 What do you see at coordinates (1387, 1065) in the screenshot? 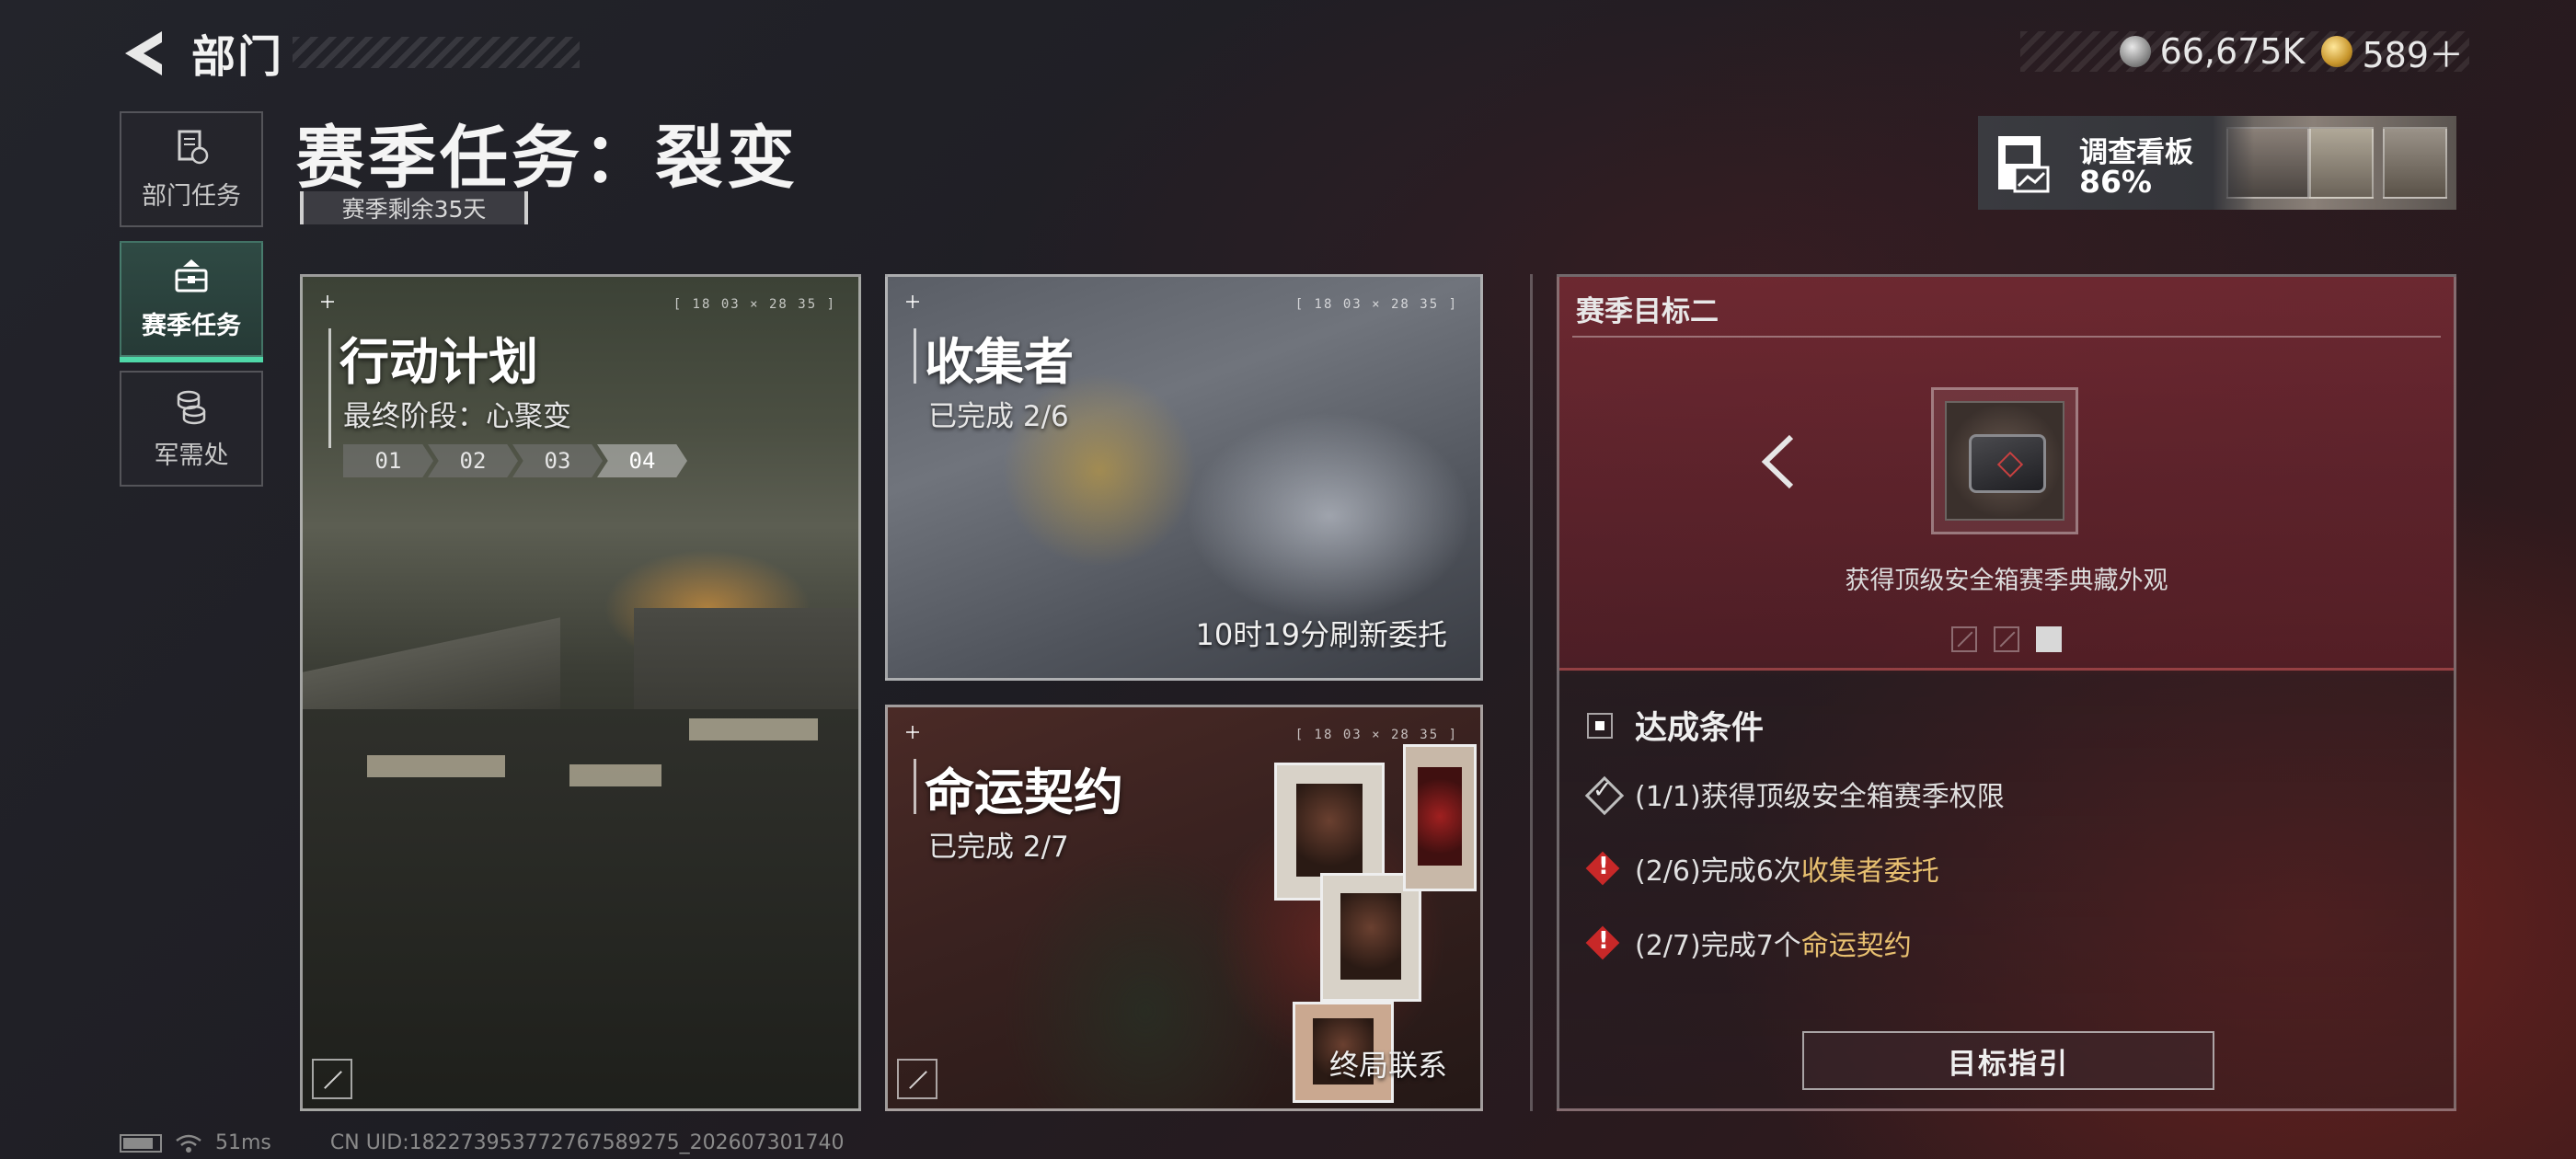
I see `card-footer-label: 终局联系` at bounding box center [1387, 1065].